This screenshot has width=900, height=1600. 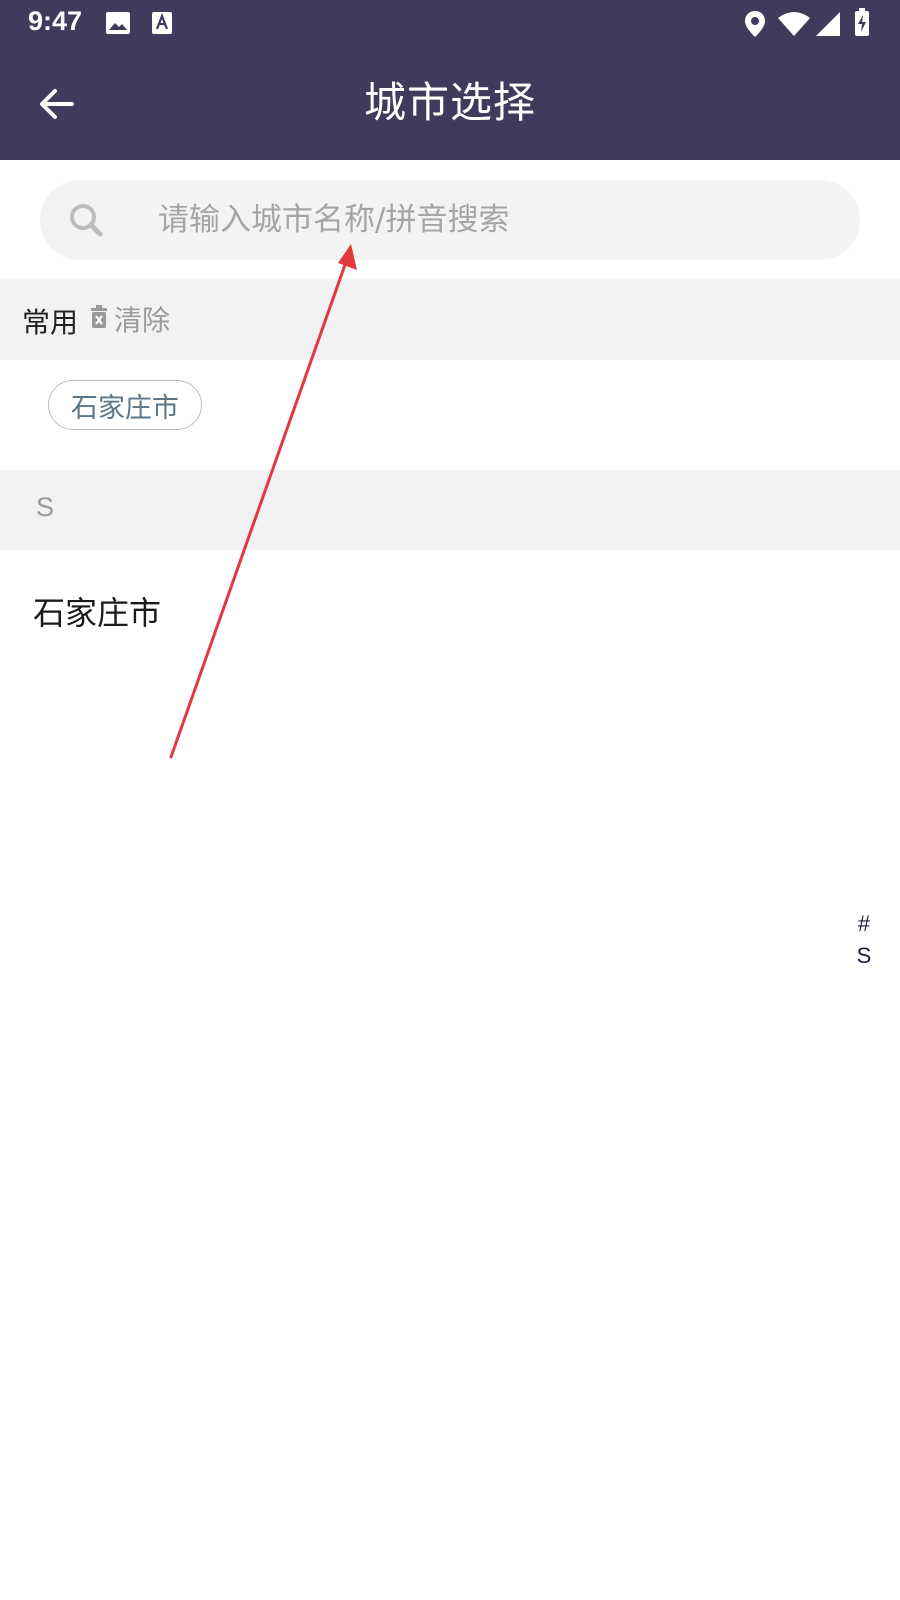 I want to click on search-icon, so click(x=86, y=222).